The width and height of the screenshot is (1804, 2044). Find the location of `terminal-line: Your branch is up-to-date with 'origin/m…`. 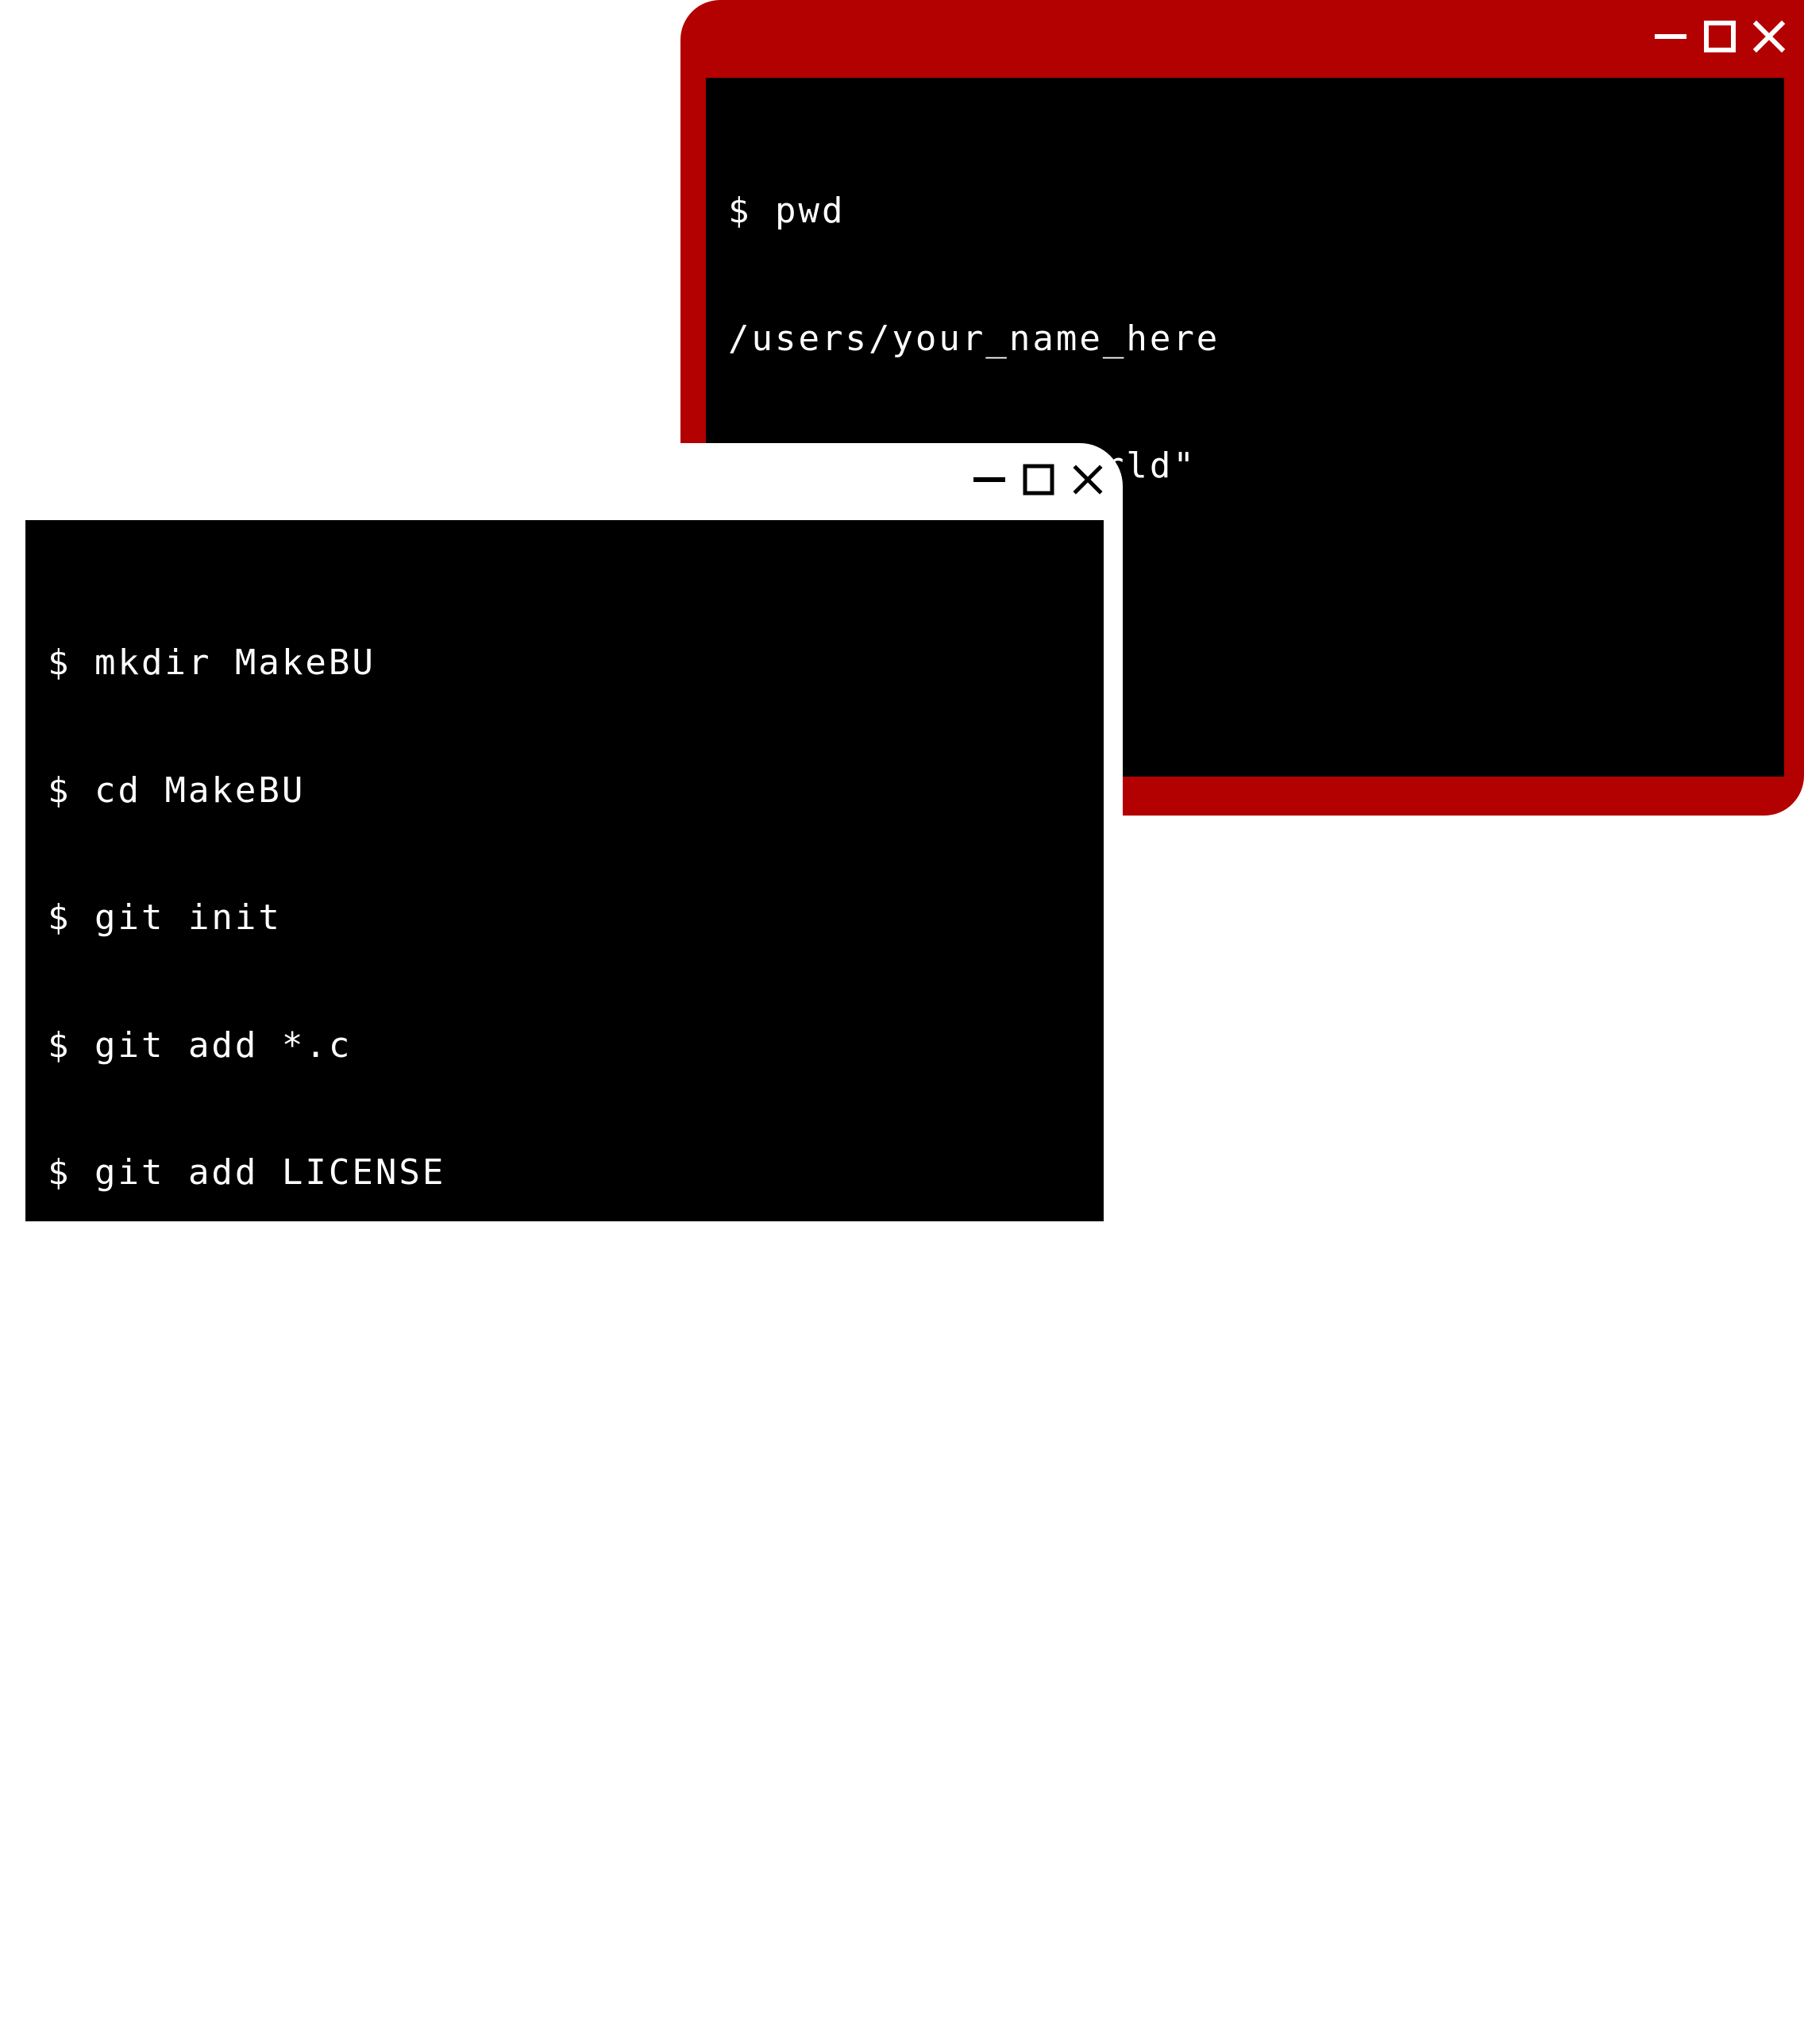

terminal-line: Your branch is up-to-date with 'origin/m… is located at coordinates (599, 1682).